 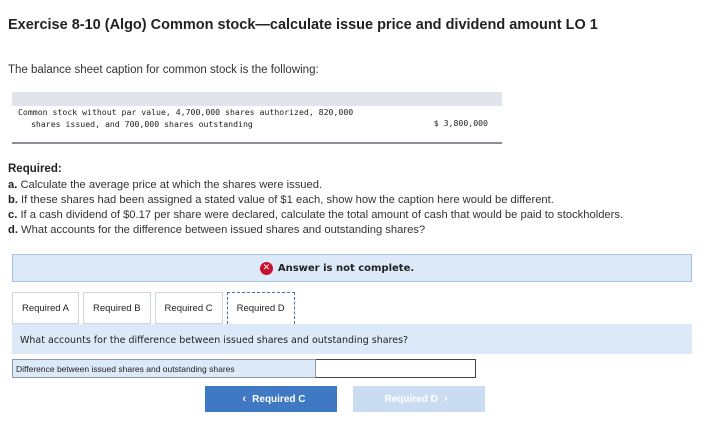 What do you see at coordinates (460, 123) in the screenshot?
I see `caption-amount: $ 3,800,000` at bounding box center [460, 123].